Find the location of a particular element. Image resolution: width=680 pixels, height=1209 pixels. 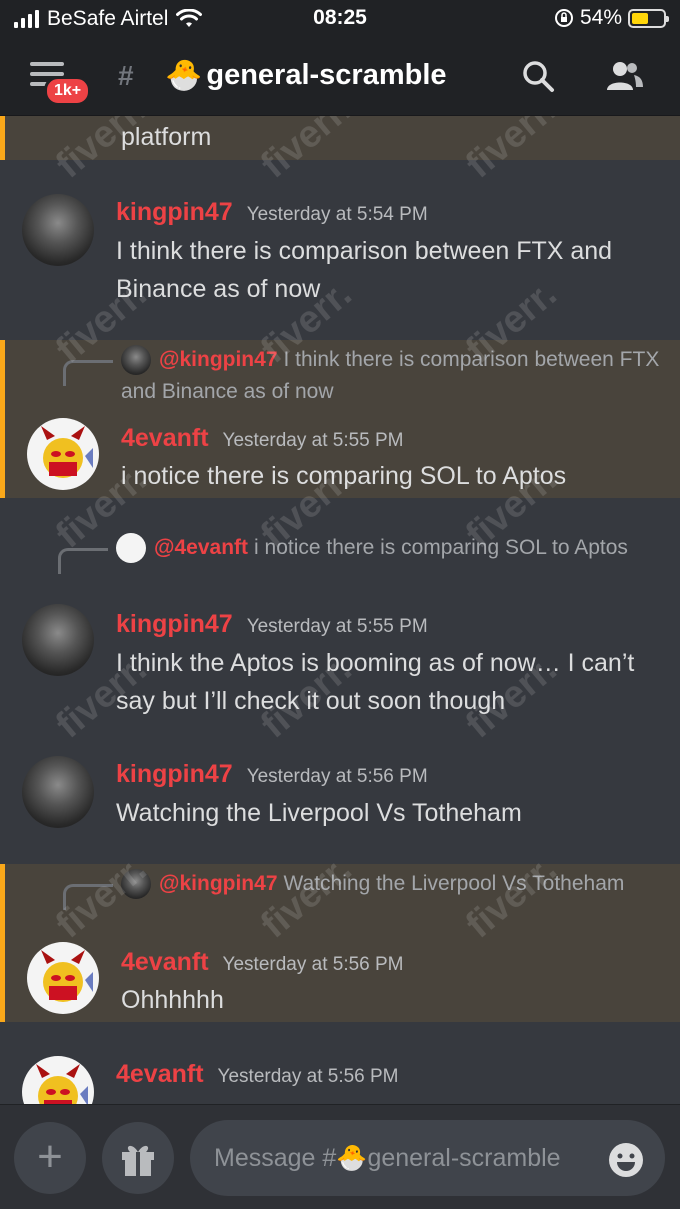

channel-emoji: 🐣 is located at coordinates (184, 75).